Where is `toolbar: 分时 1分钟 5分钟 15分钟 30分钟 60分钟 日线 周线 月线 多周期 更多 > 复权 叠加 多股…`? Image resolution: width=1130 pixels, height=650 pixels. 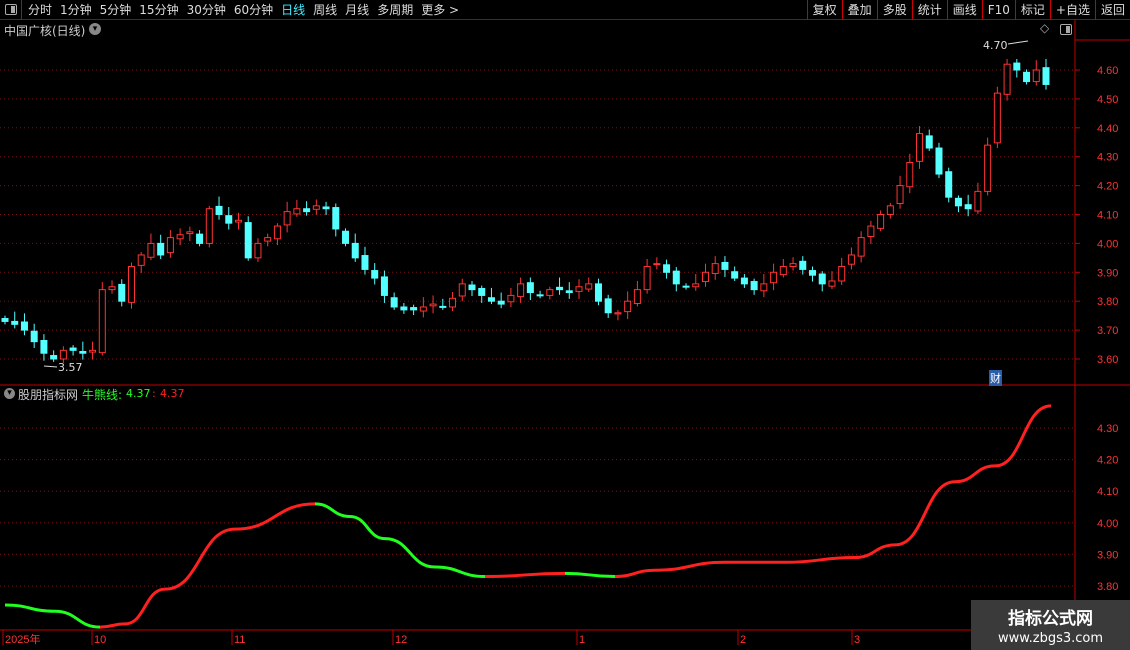
toolbar: 分时 1分钟 5分钟 15分钟 30分钟 60分钟 日线 周线 月线 多周期 更多 > 复权 叠加 多股… is located at coordinates (565, 10).